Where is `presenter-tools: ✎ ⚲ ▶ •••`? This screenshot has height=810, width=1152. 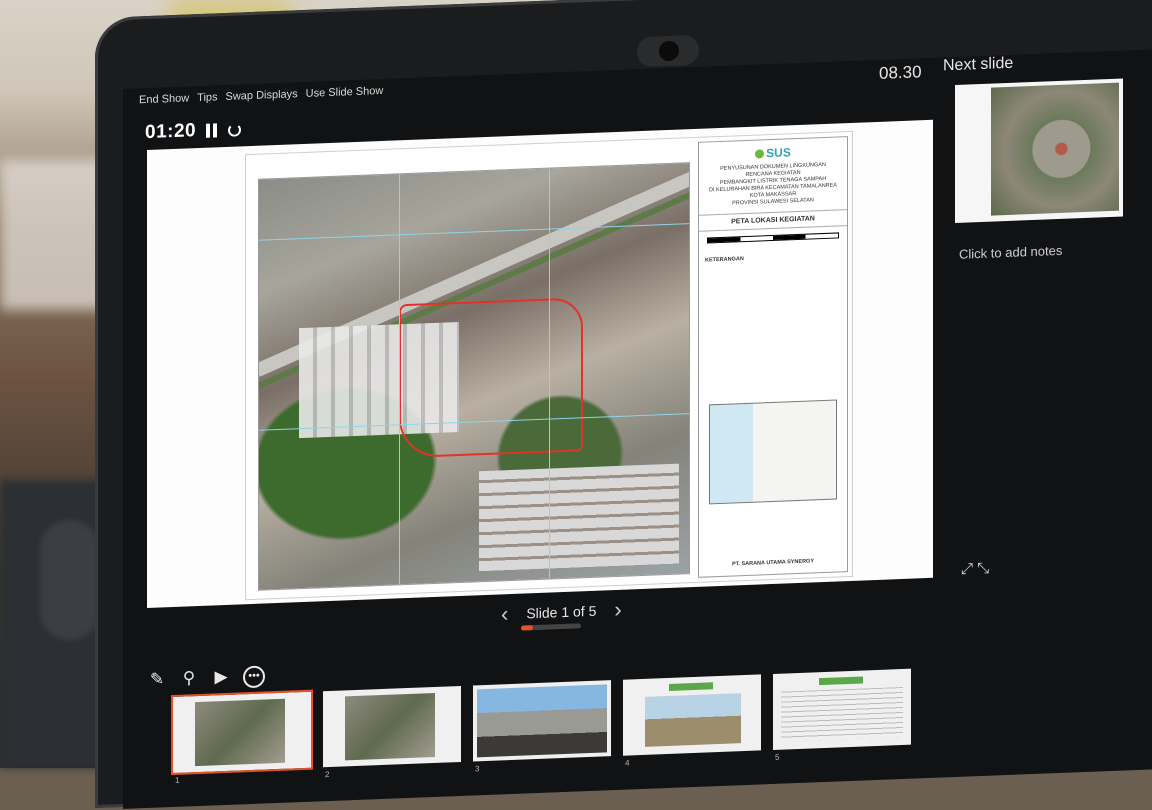
presenter-tools: ✎ ⚲ ▶ ••• is located at coordinates (206, 678).